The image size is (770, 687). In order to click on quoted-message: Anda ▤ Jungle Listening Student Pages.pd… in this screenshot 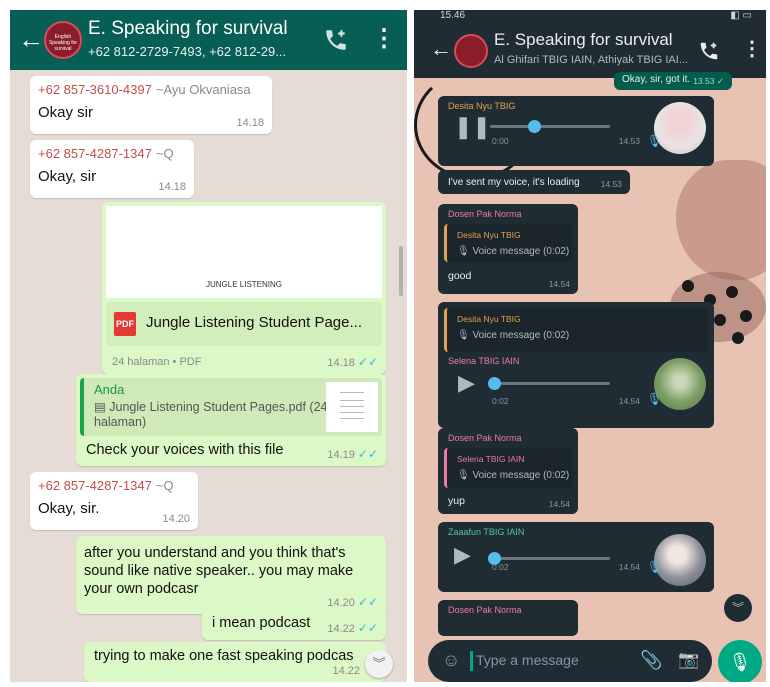, I will do `click(231, 407)`.